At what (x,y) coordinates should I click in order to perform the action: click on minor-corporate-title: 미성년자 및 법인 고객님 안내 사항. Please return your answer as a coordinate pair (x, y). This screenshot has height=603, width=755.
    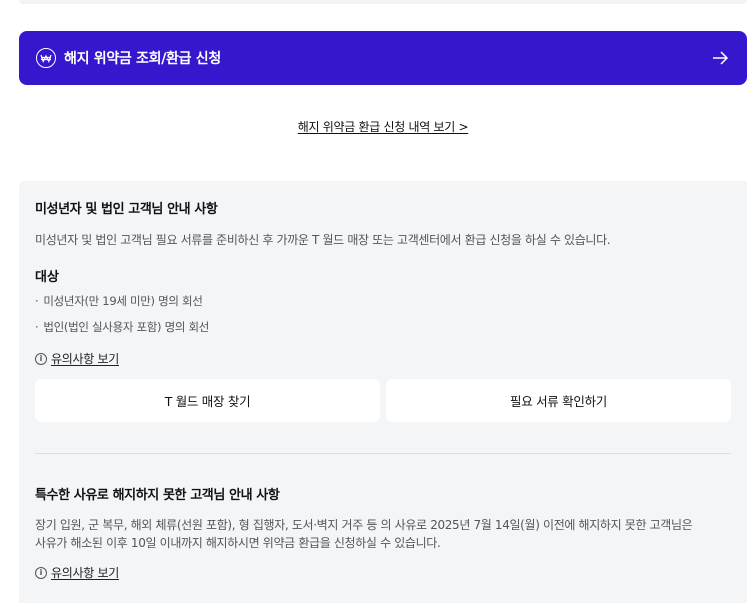
    Looking at the image, I should click on (126, 209).